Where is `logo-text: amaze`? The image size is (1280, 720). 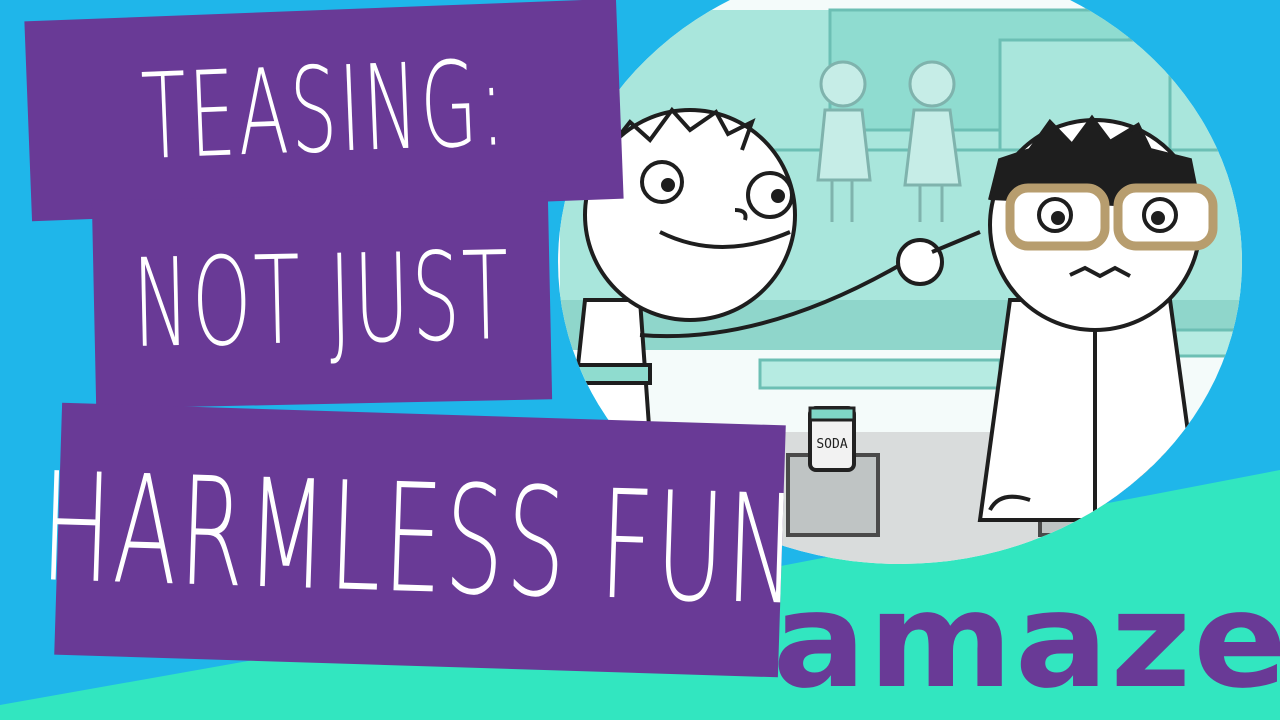 logo-text: amaze is located at coordinates (1026, 641).